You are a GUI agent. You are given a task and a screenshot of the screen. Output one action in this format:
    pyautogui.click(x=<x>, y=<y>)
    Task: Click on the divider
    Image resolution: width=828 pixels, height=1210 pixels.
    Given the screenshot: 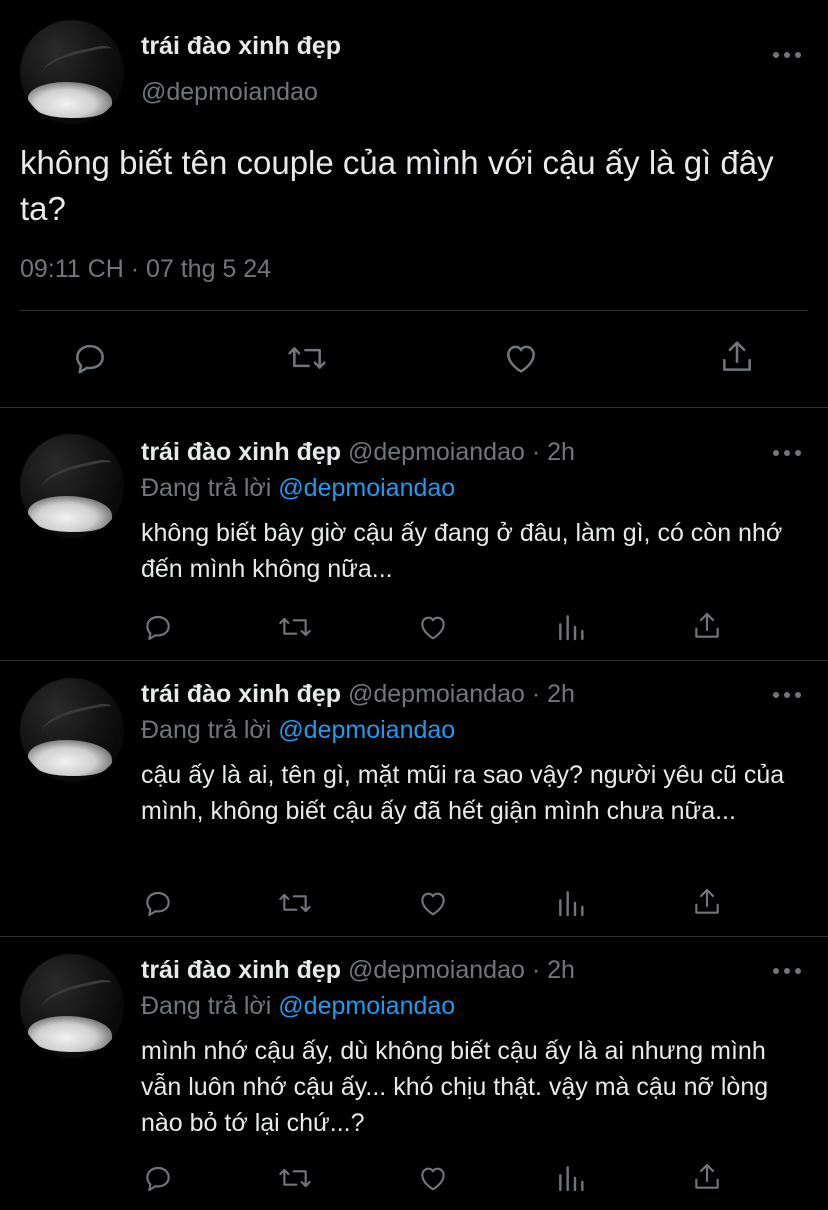 What is the action you would take?
    pyautogui.click(x=414, y=310)
    